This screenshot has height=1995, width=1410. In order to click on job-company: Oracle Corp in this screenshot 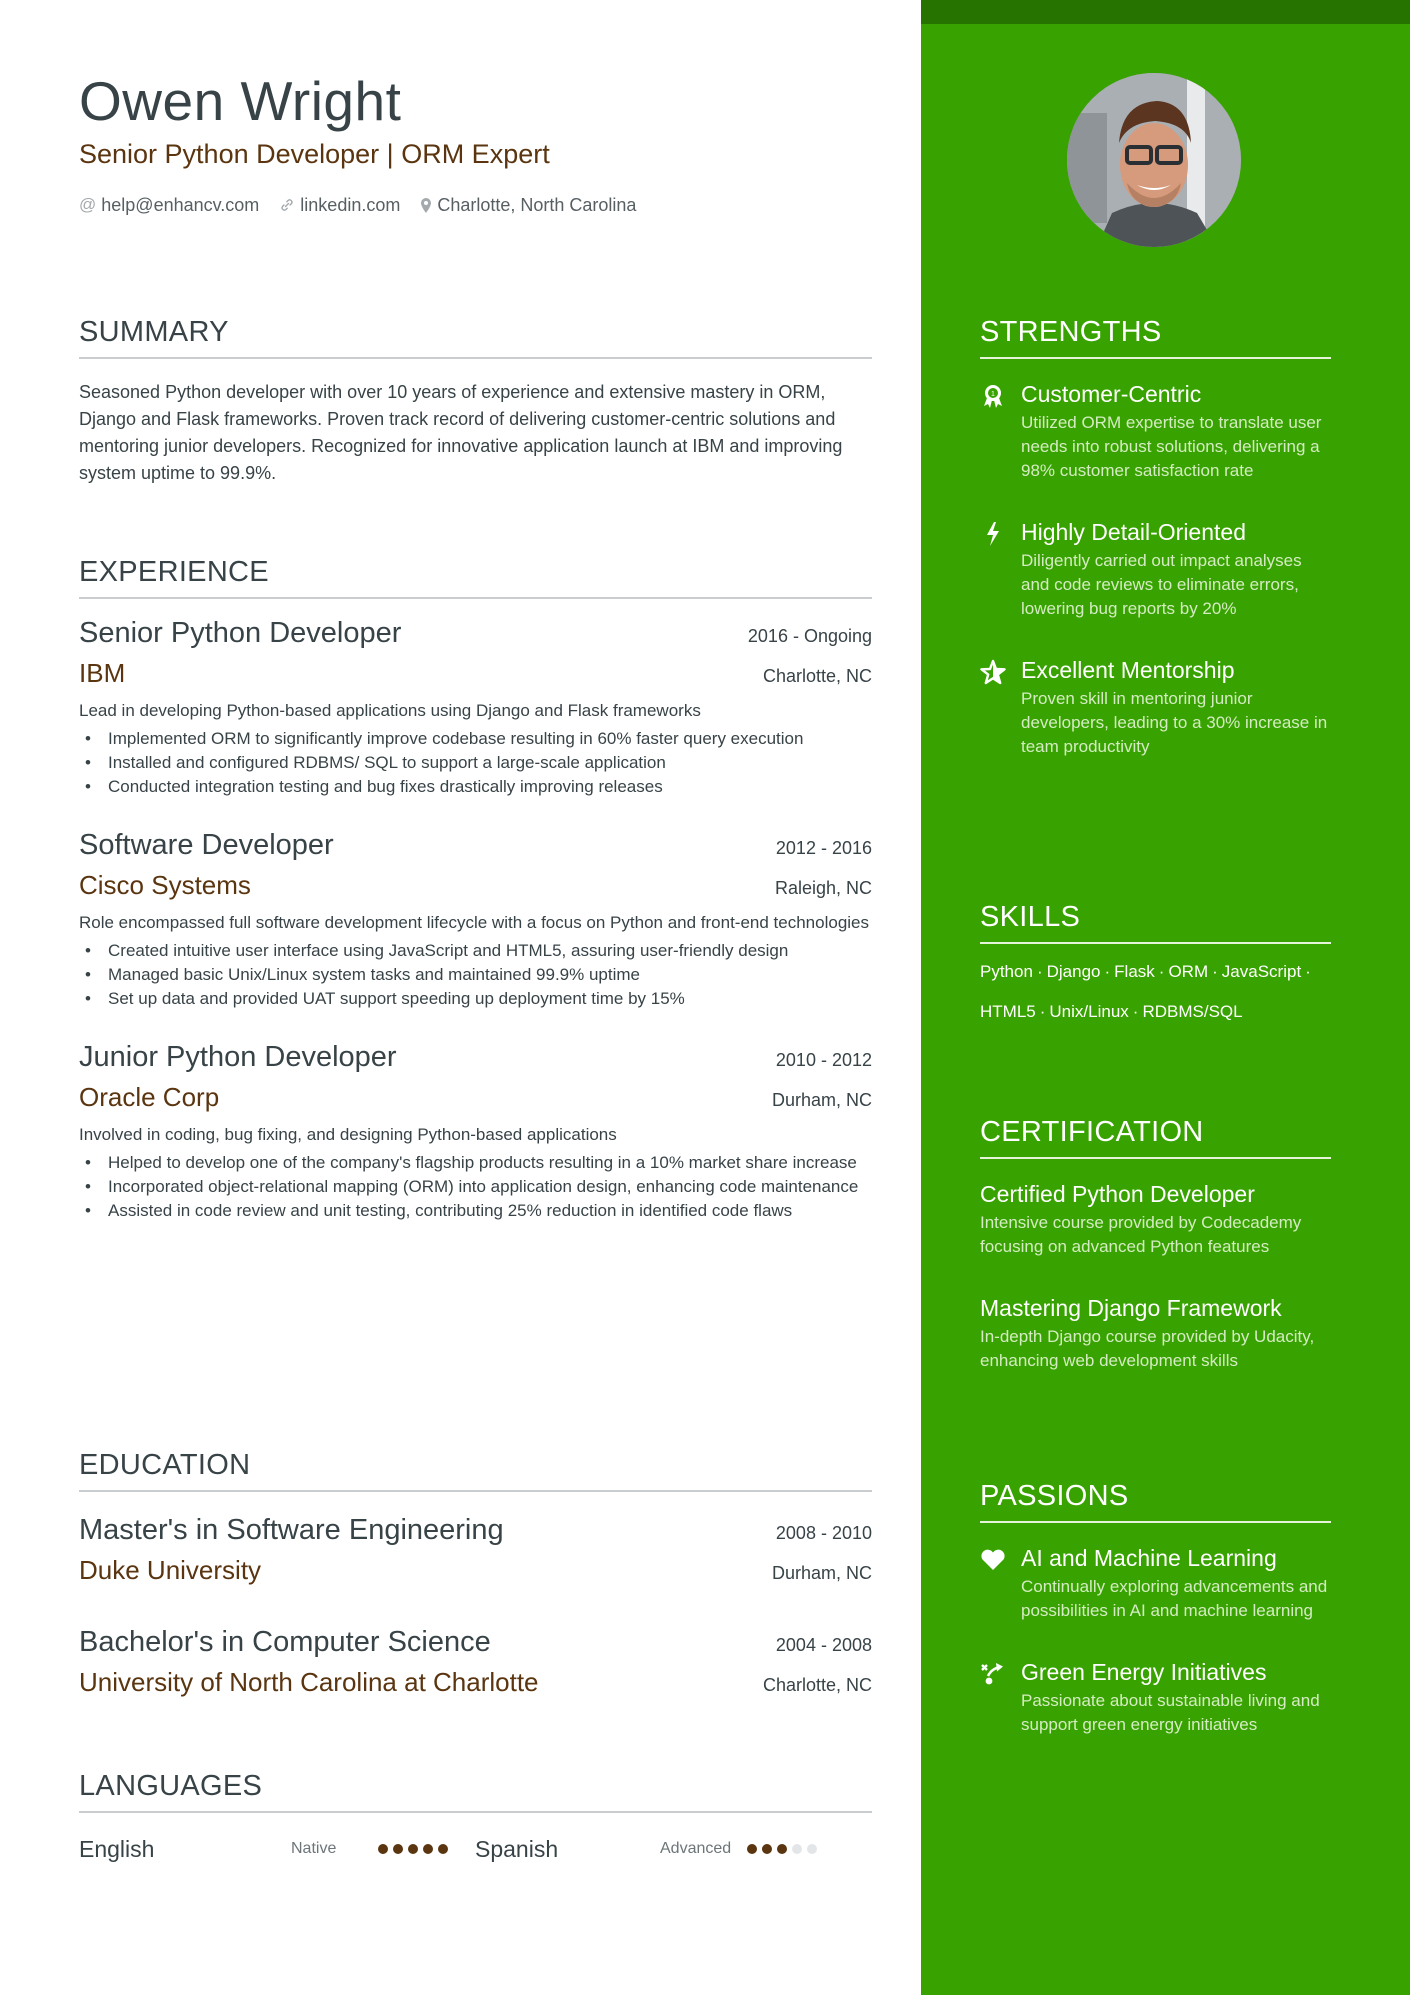, I will do `click(149, 1097)`.